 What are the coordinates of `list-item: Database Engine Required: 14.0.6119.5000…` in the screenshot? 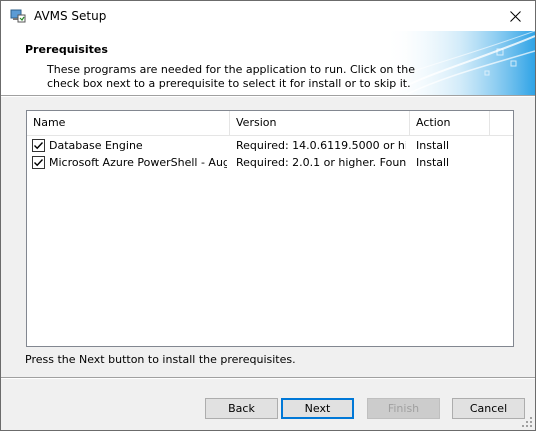 It's located at (270, 145).